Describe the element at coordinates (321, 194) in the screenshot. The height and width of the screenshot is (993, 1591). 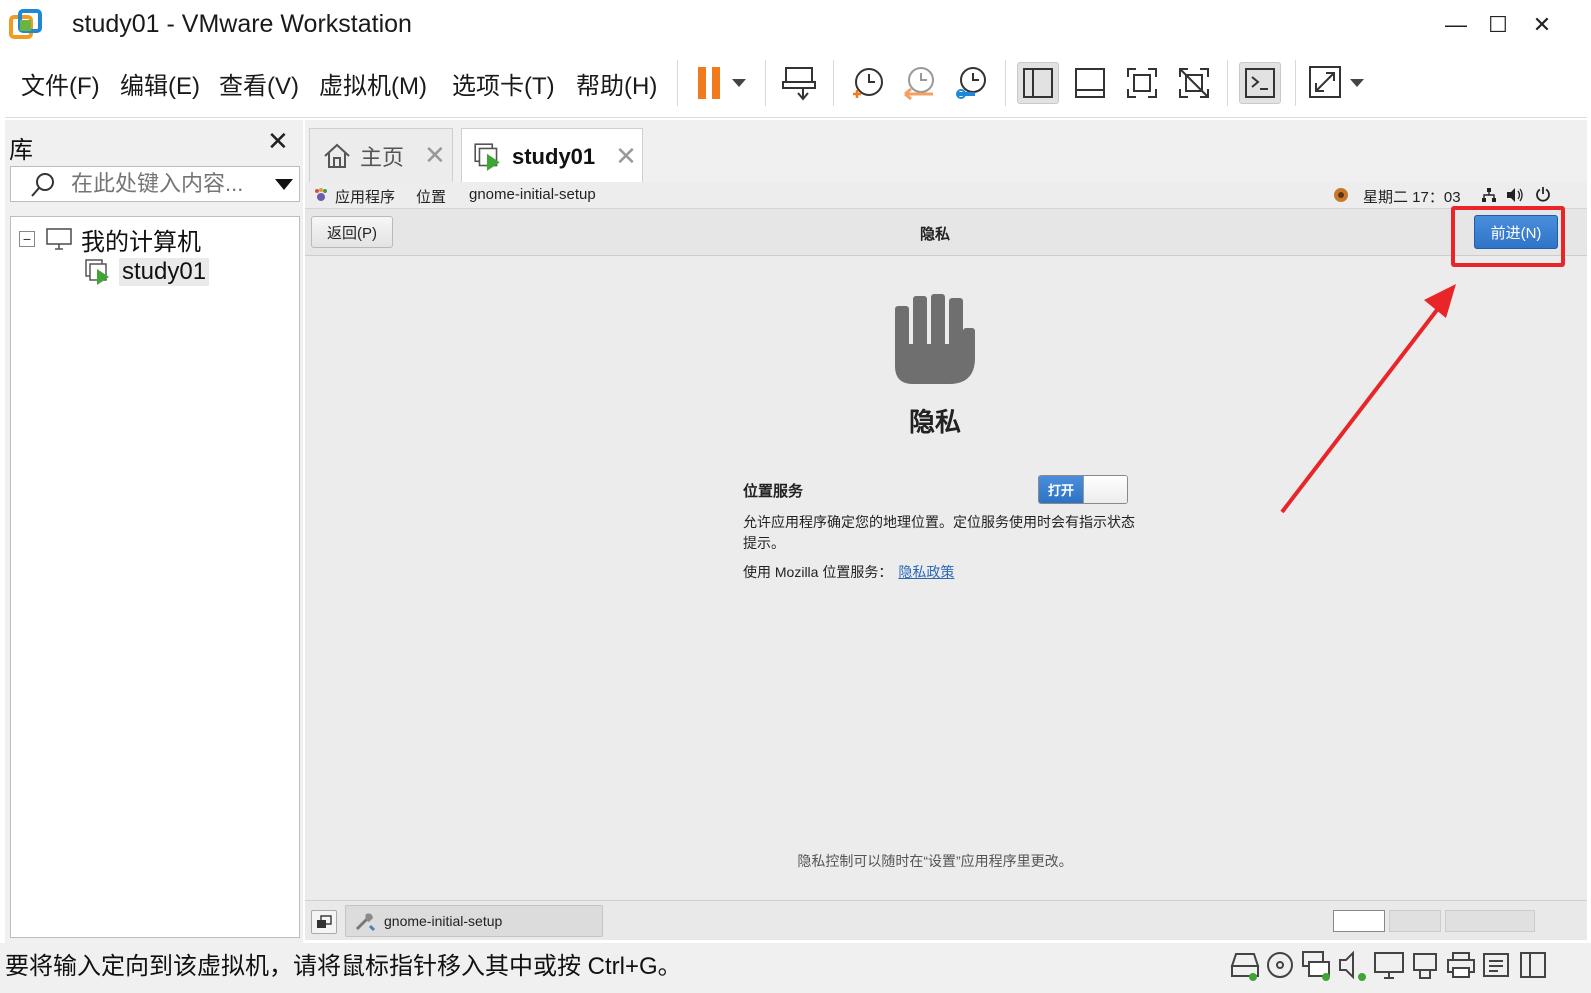
I see `gnome-foot-icon` at that location.